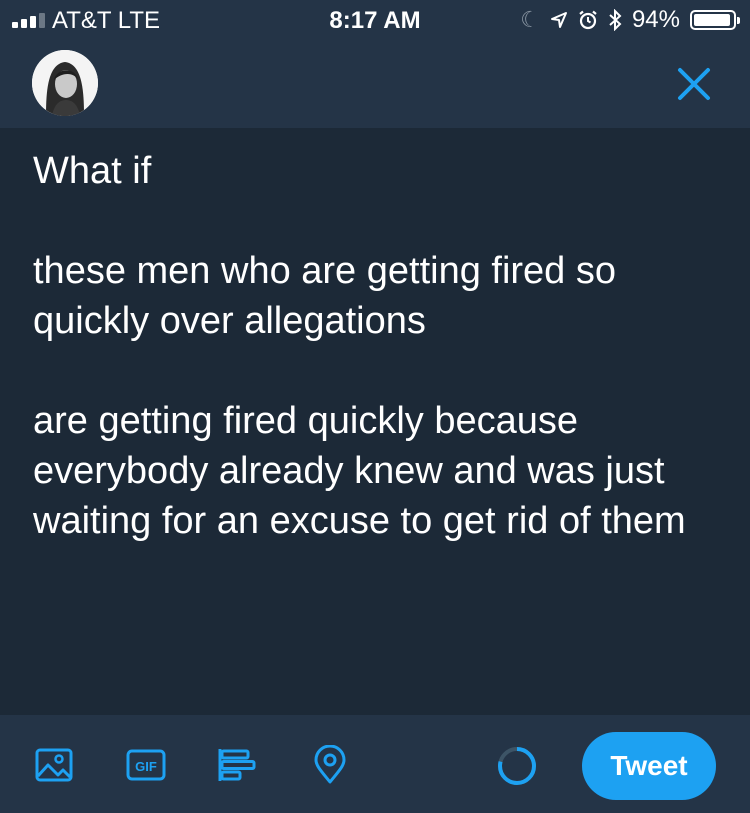  Describe the element at coordinates (655, 19) in the screenshot. I see `battery-percent: 94%` at that location.